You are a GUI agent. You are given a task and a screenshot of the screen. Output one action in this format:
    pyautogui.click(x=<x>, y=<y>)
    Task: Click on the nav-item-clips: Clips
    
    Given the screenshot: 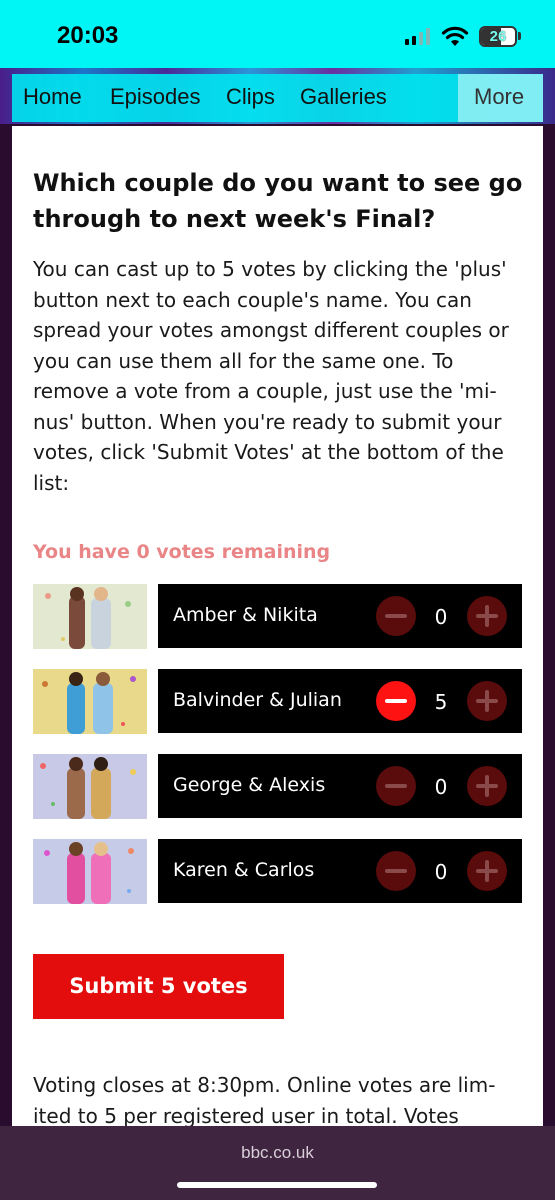 What is the action you would take?
    pyautogui.click(x=250, y=97)
    